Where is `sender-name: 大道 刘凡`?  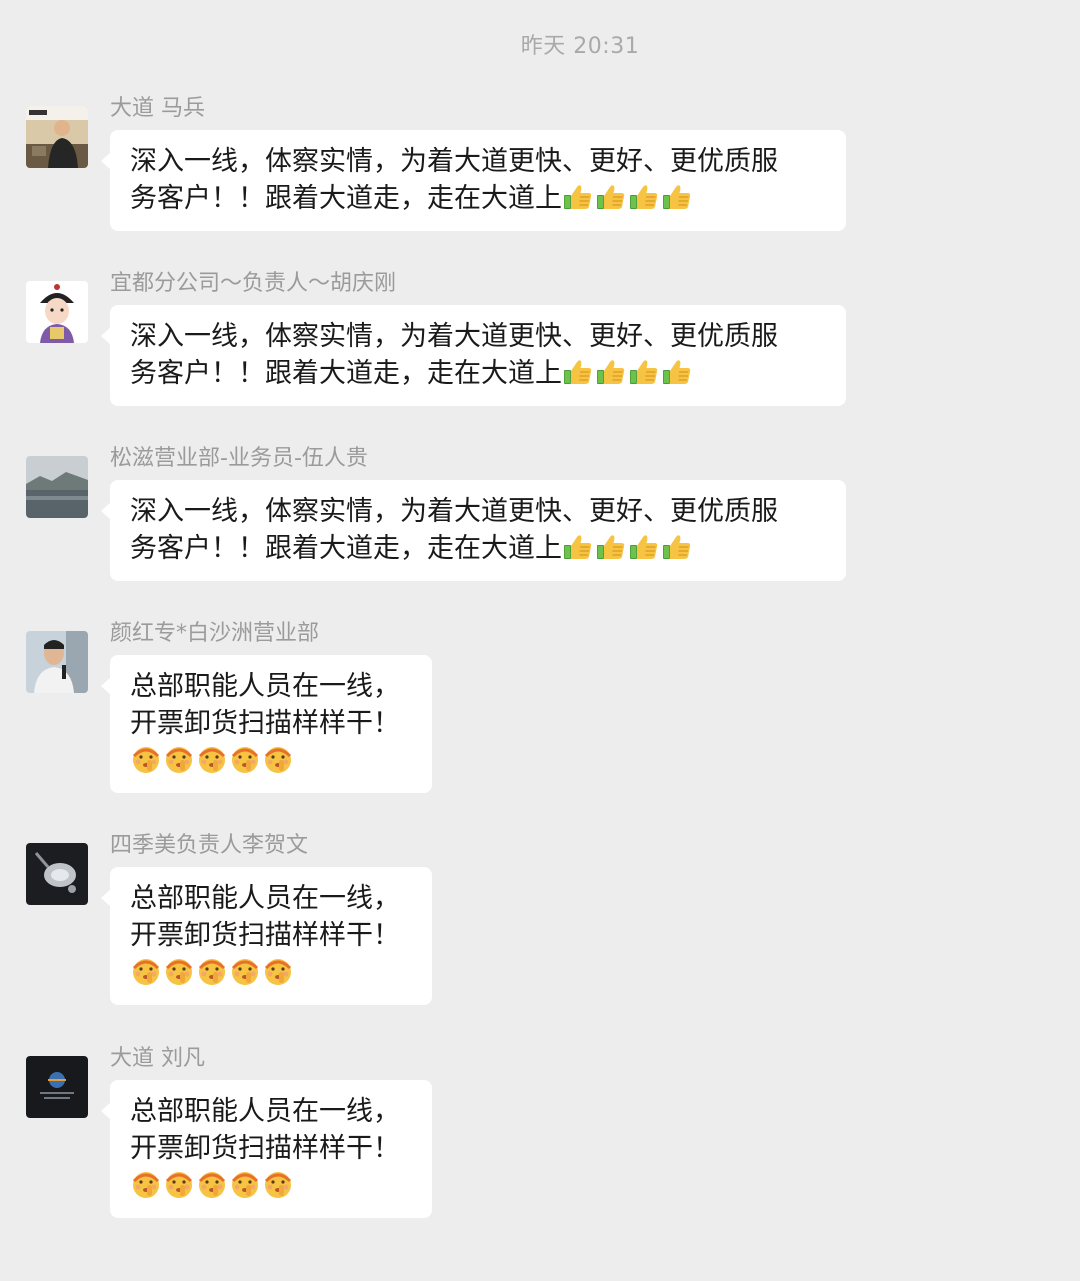
sender-name: 大道 刘凡 is located at coordinates (157, 1058).